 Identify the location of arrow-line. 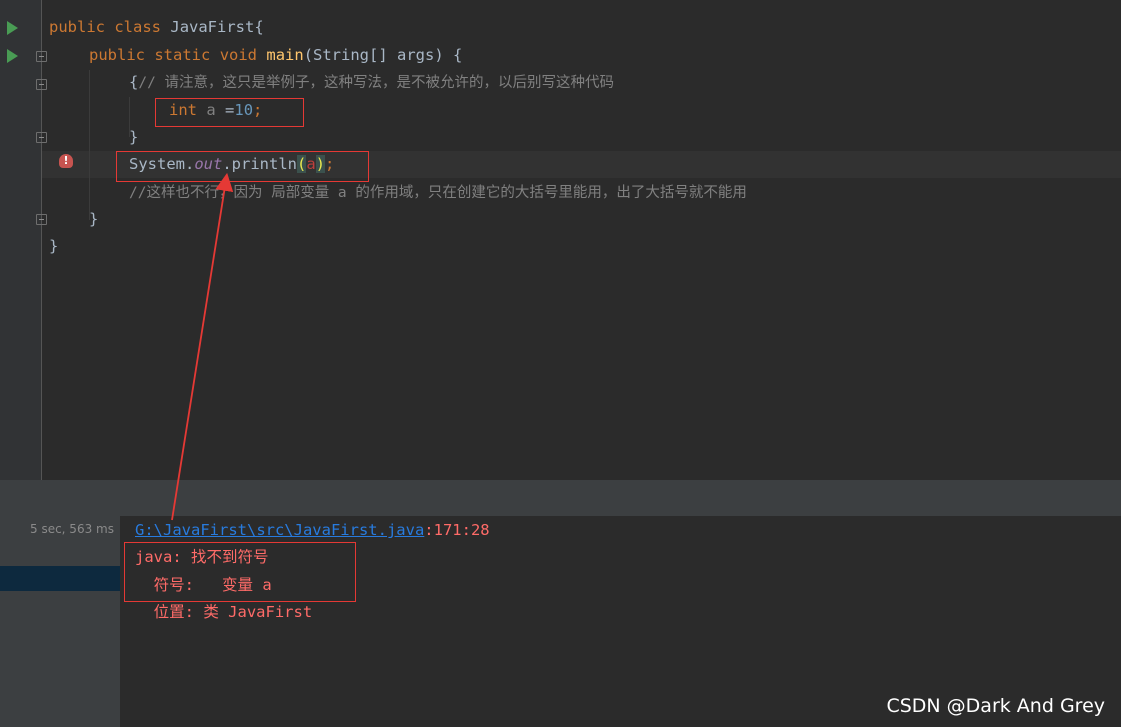
(202, 346).